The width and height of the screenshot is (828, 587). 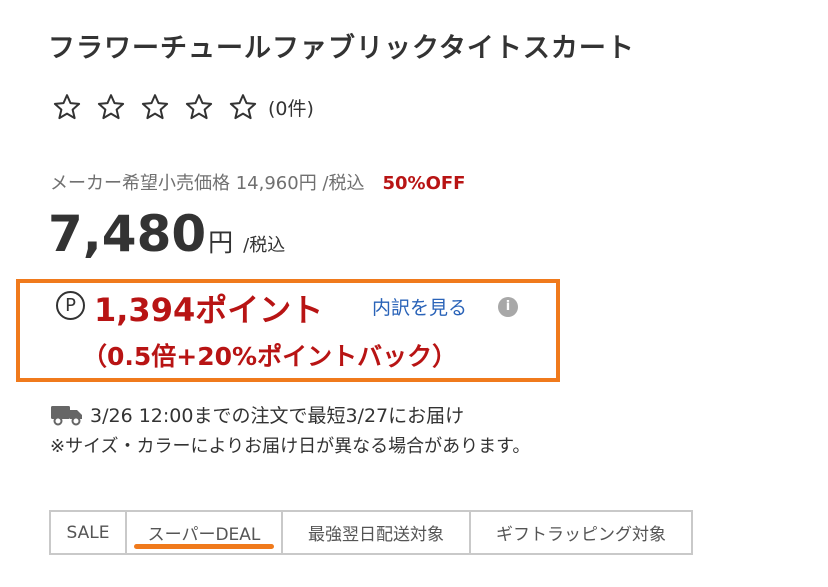 What do you see at coordinates (204, 535) in the screenshot?
I see `tag-super-deal-label: スーパーDEAL` at bounding box center [204, 535].